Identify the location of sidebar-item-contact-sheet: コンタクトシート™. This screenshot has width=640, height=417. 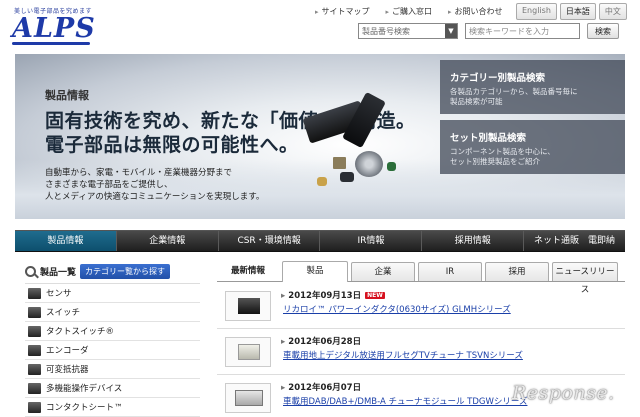
(112, 407).